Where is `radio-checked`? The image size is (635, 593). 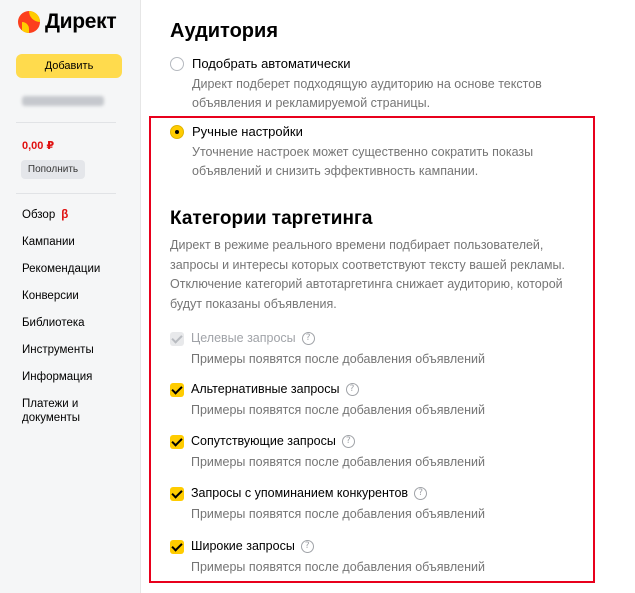
radio-checked is located at coordinates (177, 132).